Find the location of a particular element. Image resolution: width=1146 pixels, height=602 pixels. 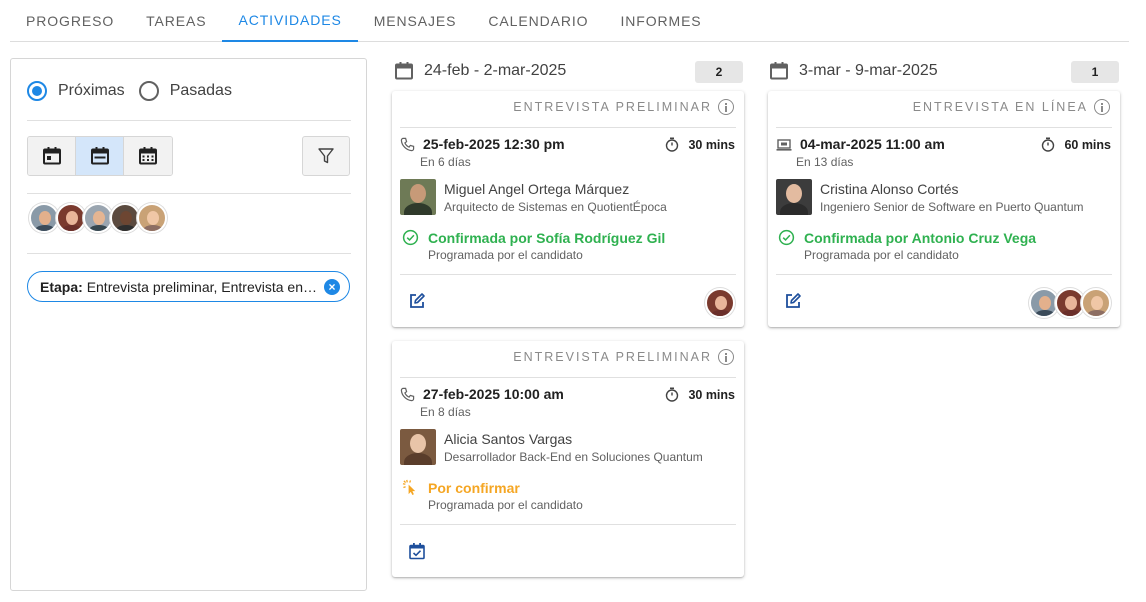

status-pending: Por confirmar is located at coordinates (461, 487).